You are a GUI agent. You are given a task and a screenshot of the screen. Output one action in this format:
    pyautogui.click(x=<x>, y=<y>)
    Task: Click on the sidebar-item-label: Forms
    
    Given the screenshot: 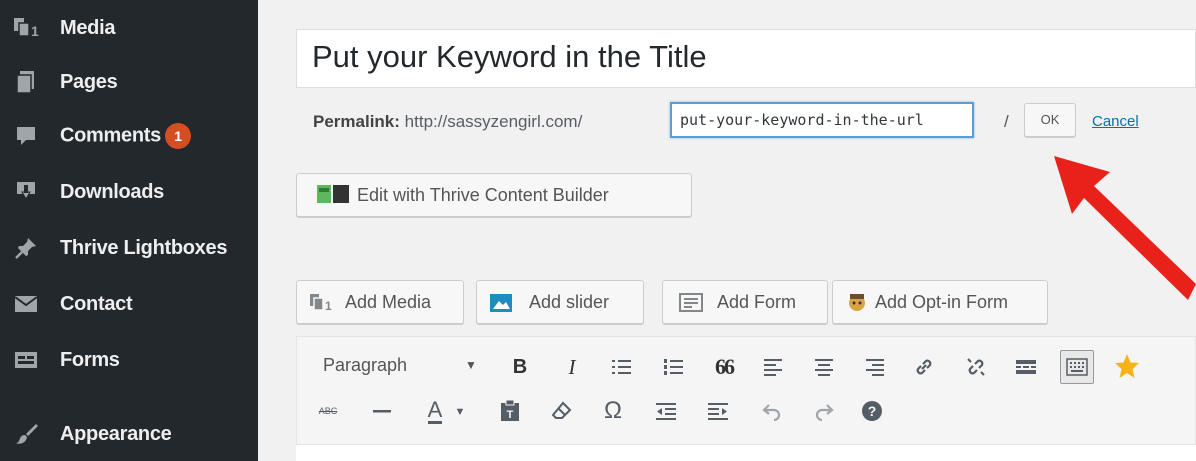 What is the action you would take?
    pyautogui.click(x=90, y=359)
    